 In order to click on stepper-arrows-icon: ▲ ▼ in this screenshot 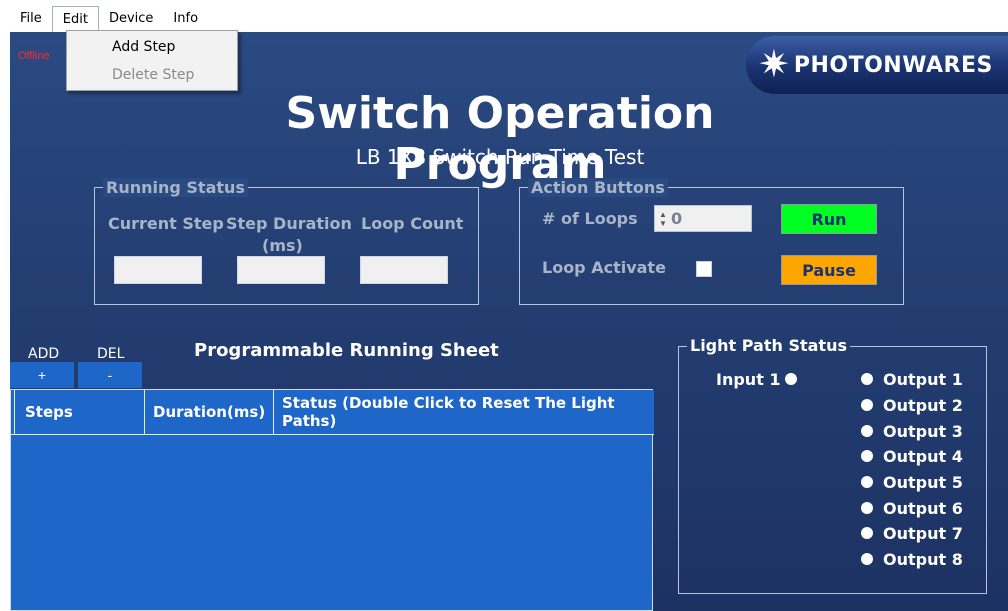, I will do `click(663, 218)`.